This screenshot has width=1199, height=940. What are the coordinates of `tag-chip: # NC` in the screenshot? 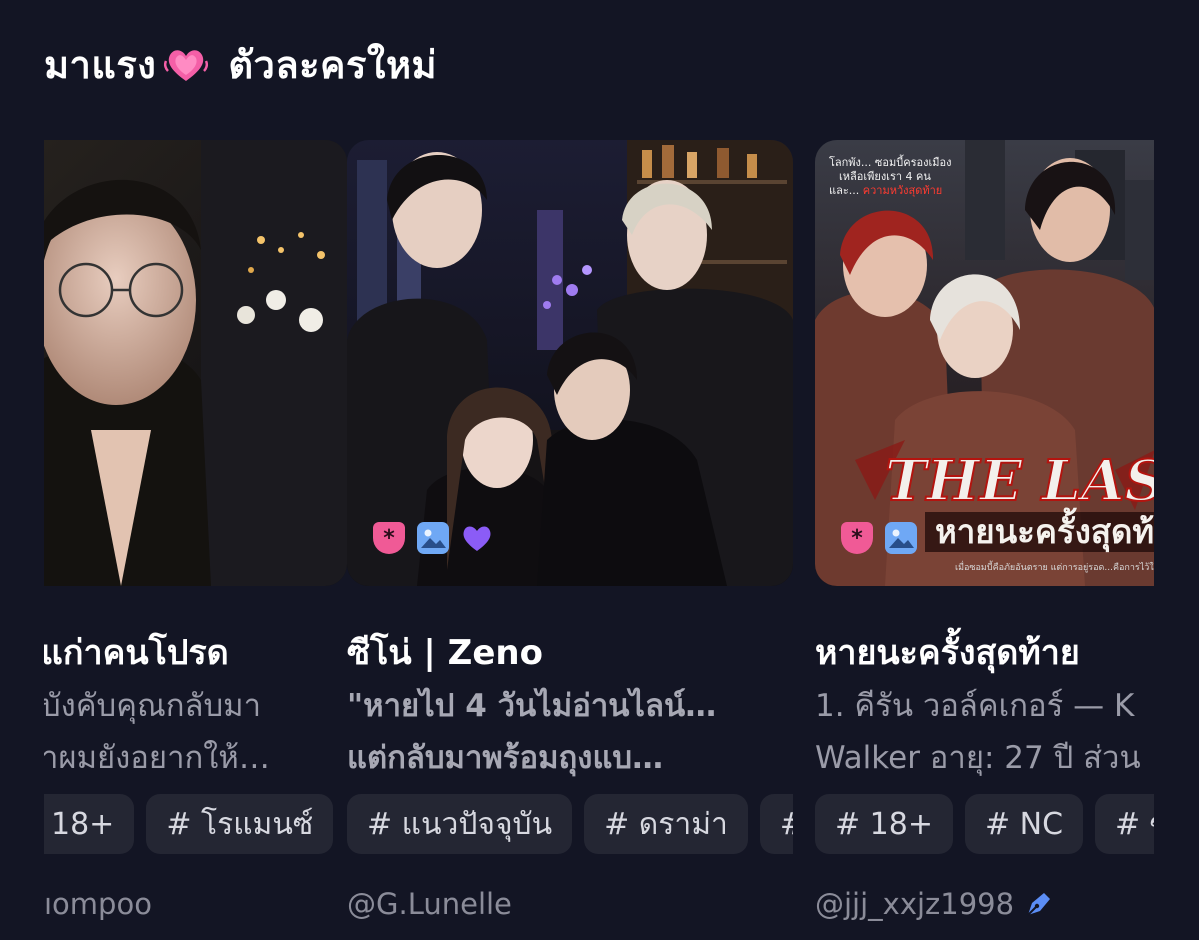 It's located at (1024, 824).